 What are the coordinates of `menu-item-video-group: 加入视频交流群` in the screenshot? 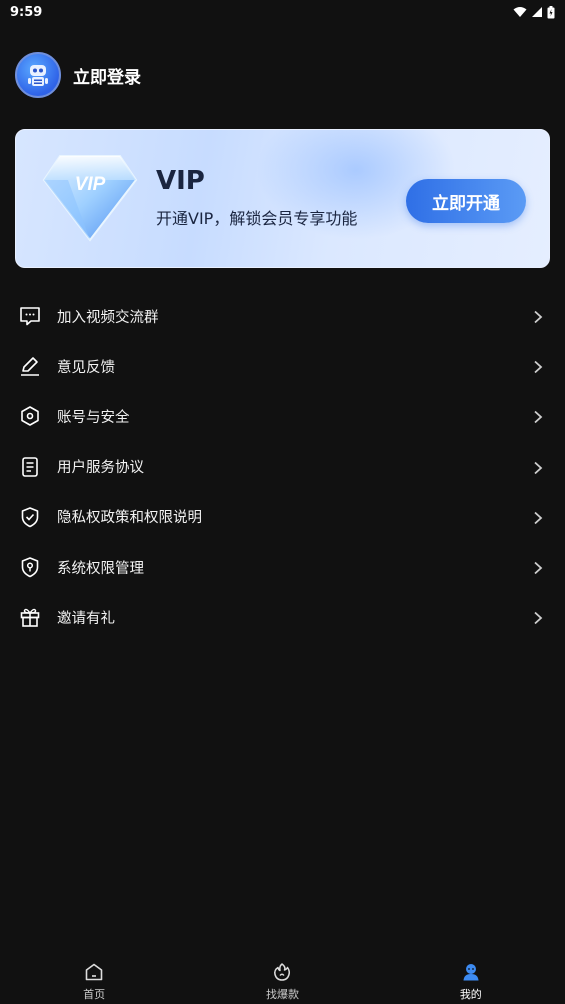 It's located at (282, 316).